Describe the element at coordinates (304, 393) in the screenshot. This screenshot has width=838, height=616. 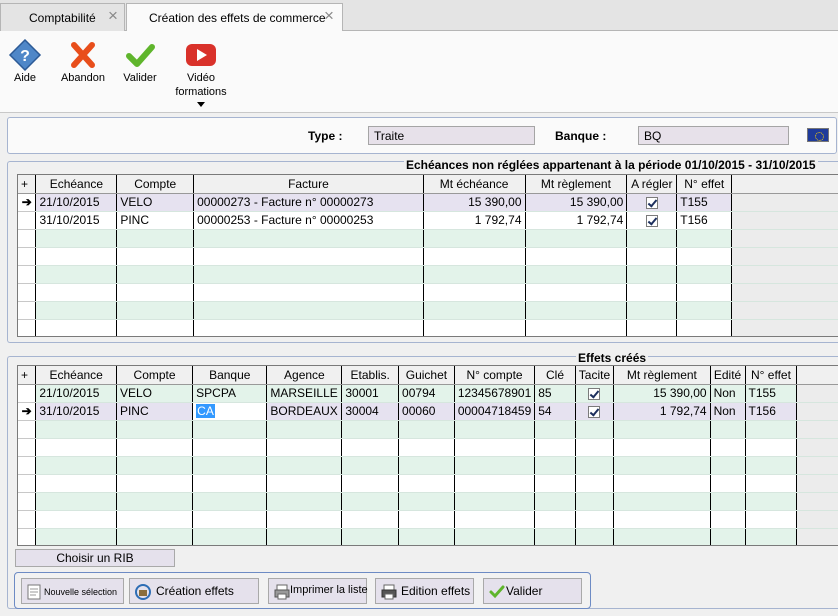
I see `cell-agence: MARSEILLE` at that location.